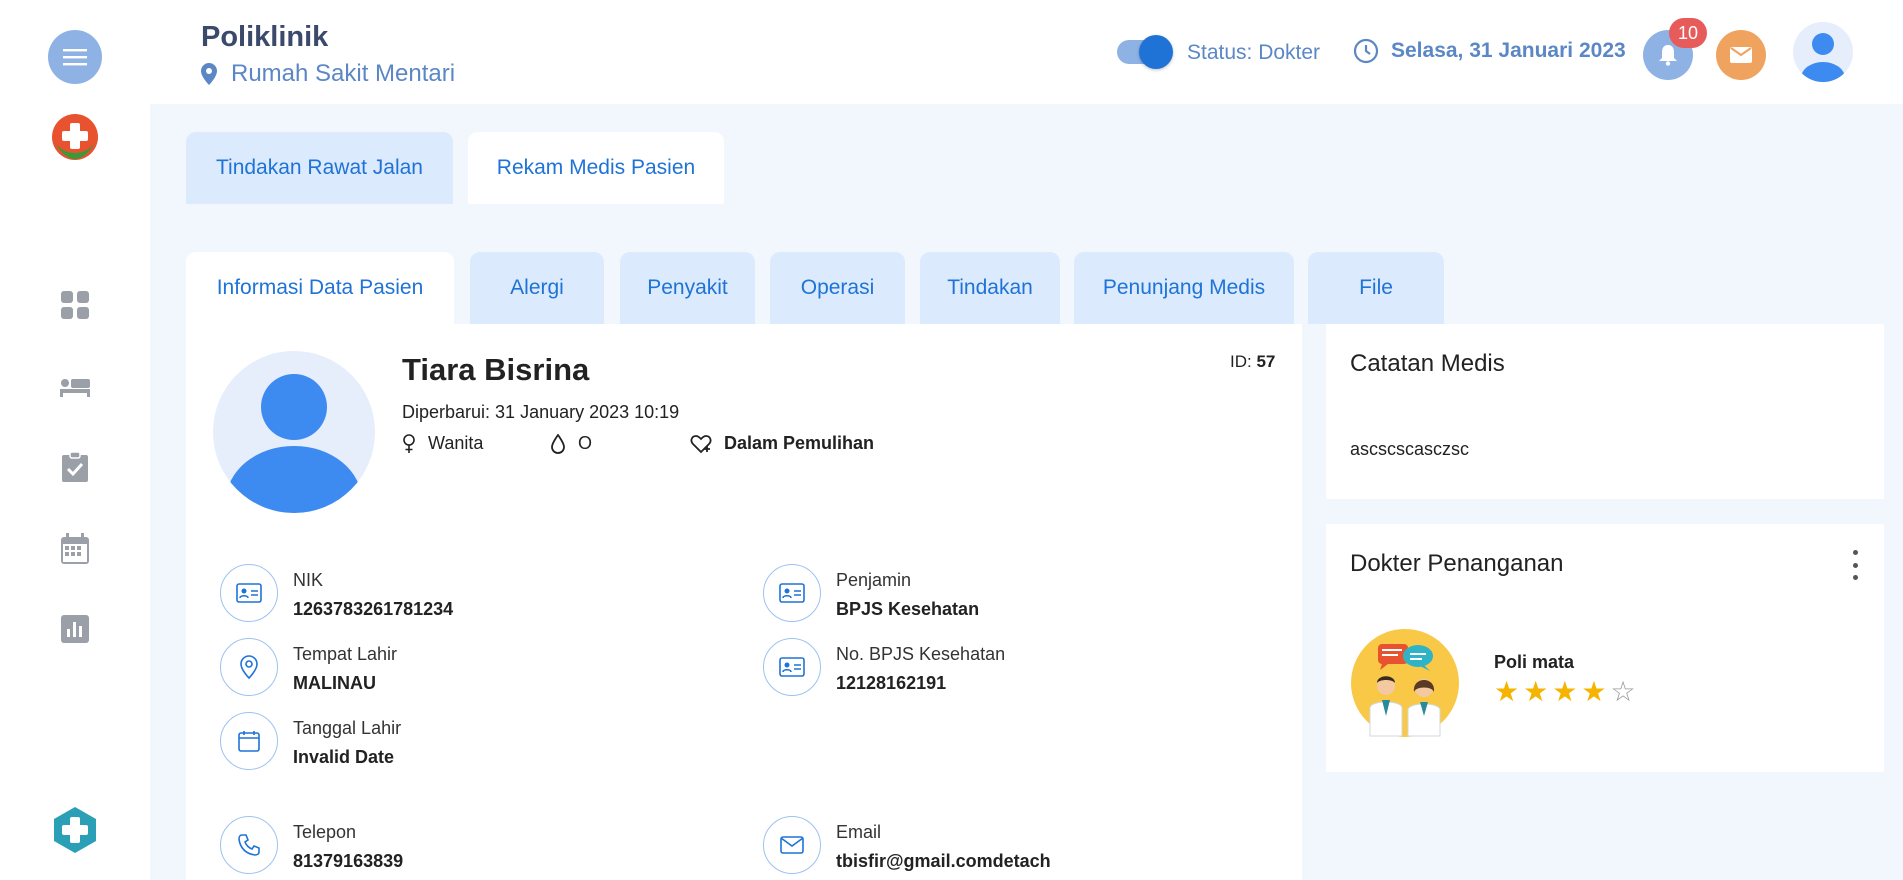 The height and width of the screenshot is (880, 1903). Describe the element at coordinates (837, 288) in the screenshot. I see `tab-operasi: Operasi` at that location.